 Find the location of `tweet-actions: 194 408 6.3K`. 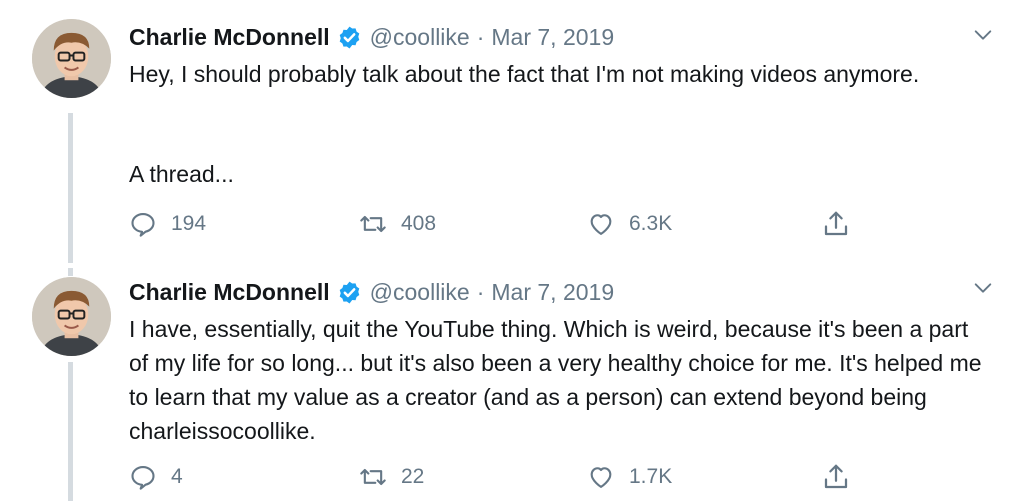

tweet-actions: 194 408 6.3K is located at coordinates (499, 224).